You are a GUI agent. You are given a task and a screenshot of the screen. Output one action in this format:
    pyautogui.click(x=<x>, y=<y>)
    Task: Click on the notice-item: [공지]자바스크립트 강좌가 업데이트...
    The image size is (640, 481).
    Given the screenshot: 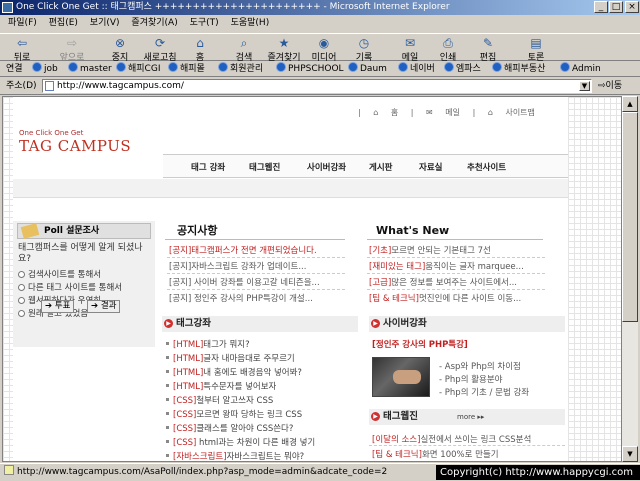 What is the action you would take?
    pyautogui.click(x=257, y=266)
    